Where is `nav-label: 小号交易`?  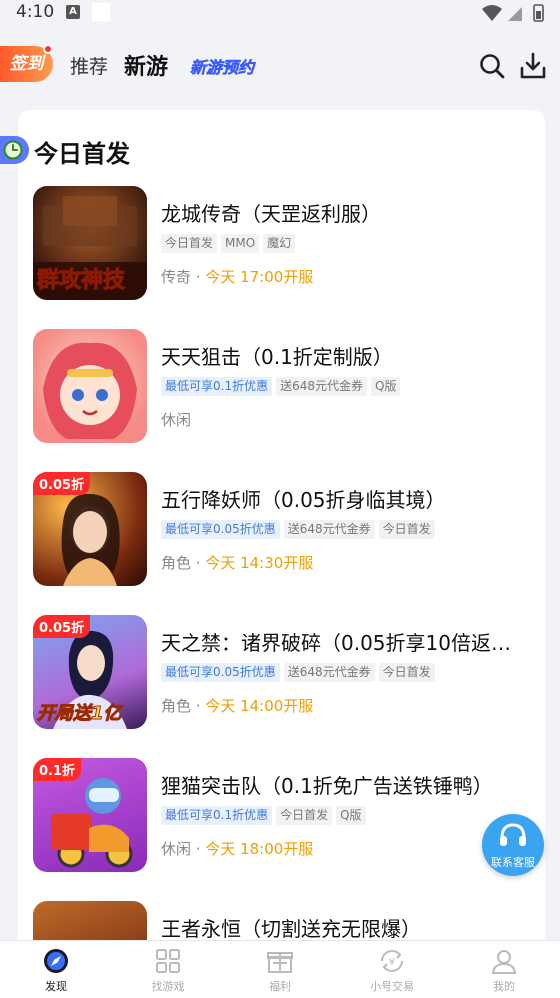
nav-label: 小号交易 is located at coordinates (392, 986).